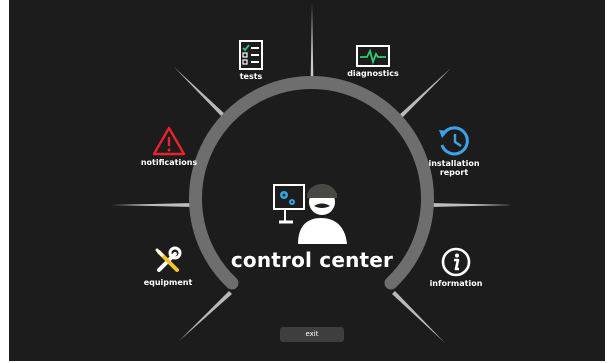 The image size is (610, 363). What do you see at coordinates (454, 172) in the screenshot?
I see `installation-label-2: report` at bounding box center [454, 172].